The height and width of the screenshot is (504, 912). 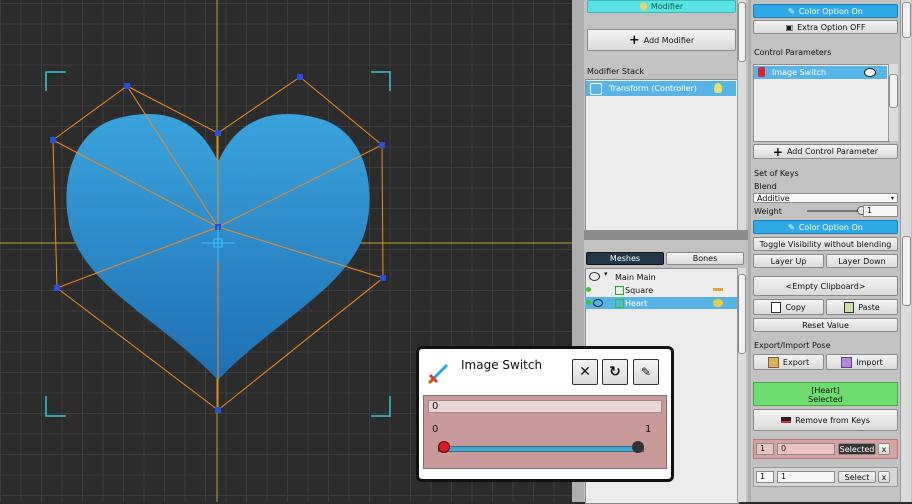 I want to click on blend-label: Blend, so click(x=765, y=186).